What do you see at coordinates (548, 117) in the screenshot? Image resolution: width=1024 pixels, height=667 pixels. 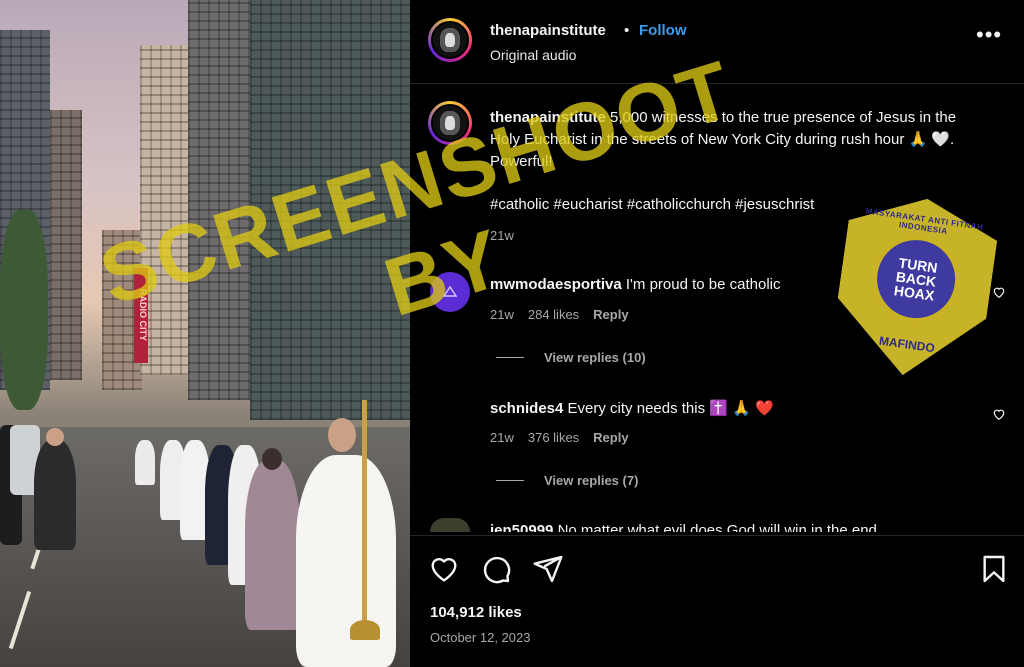 I see `caption-username: thenapainstitute` at bounding box center [548, 117].